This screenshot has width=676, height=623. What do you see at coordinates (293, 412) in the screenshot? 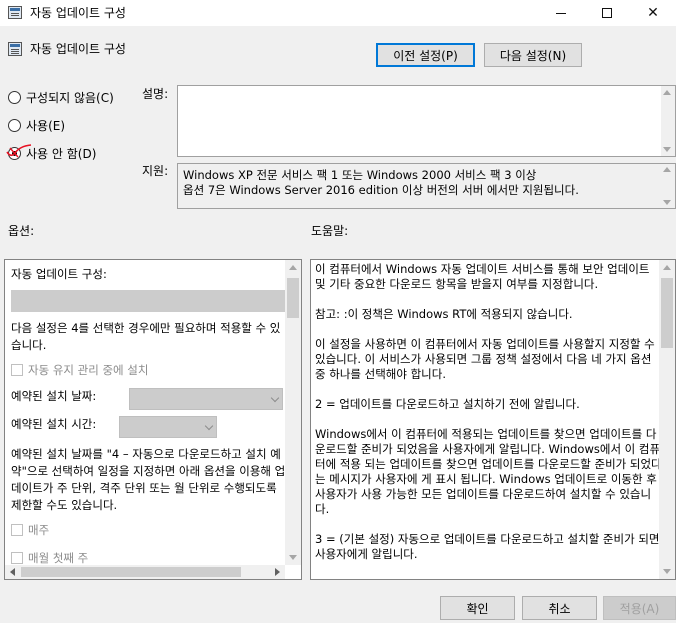
I see `options-vertical-scrollbar` at bounding box center [293, 412].